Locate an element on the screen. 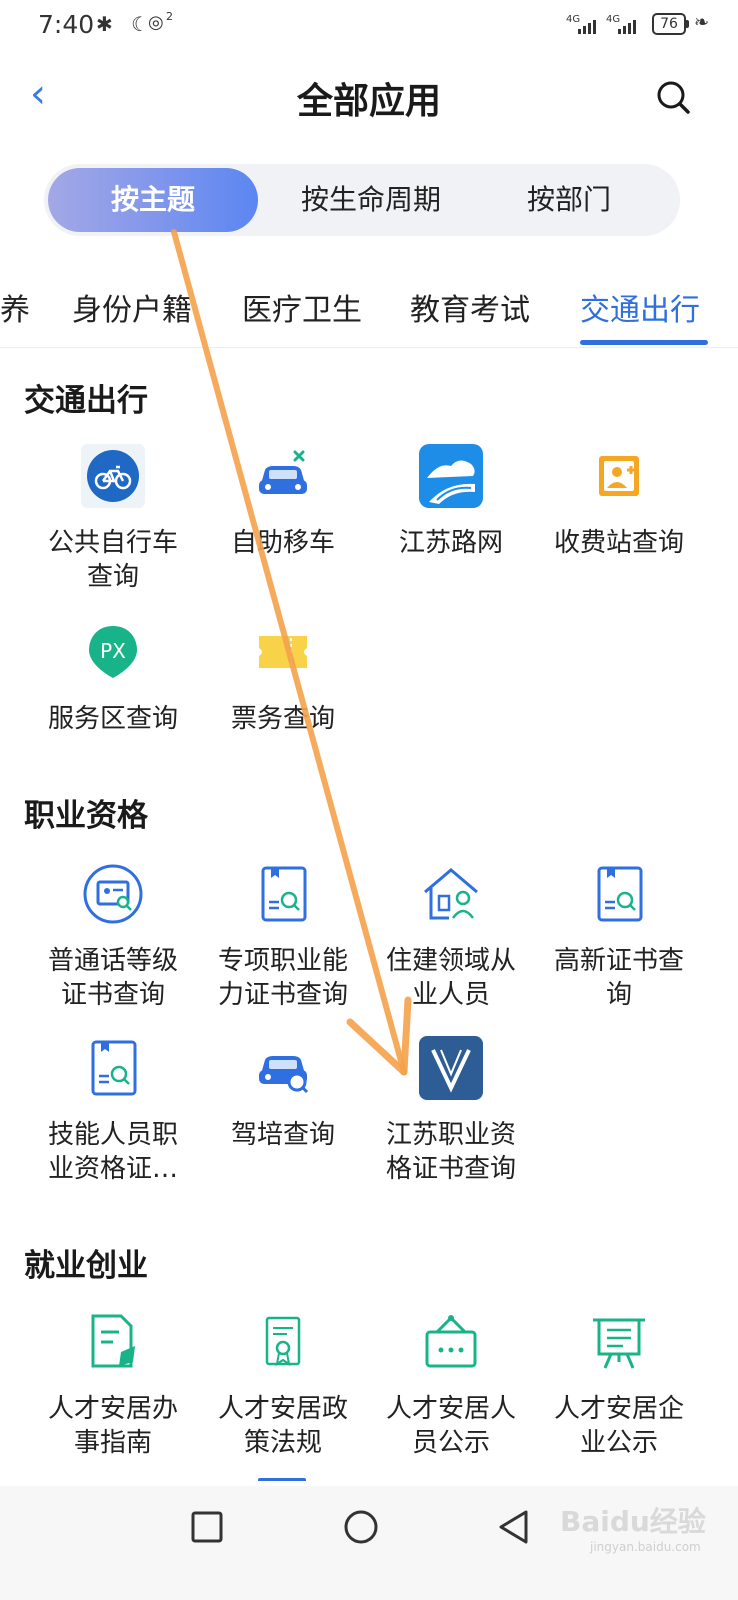 Image resolution: width=738 pixels, height=1600 pixels. app-label: 公共自行车 查询 is located at coordinates (112, 560).